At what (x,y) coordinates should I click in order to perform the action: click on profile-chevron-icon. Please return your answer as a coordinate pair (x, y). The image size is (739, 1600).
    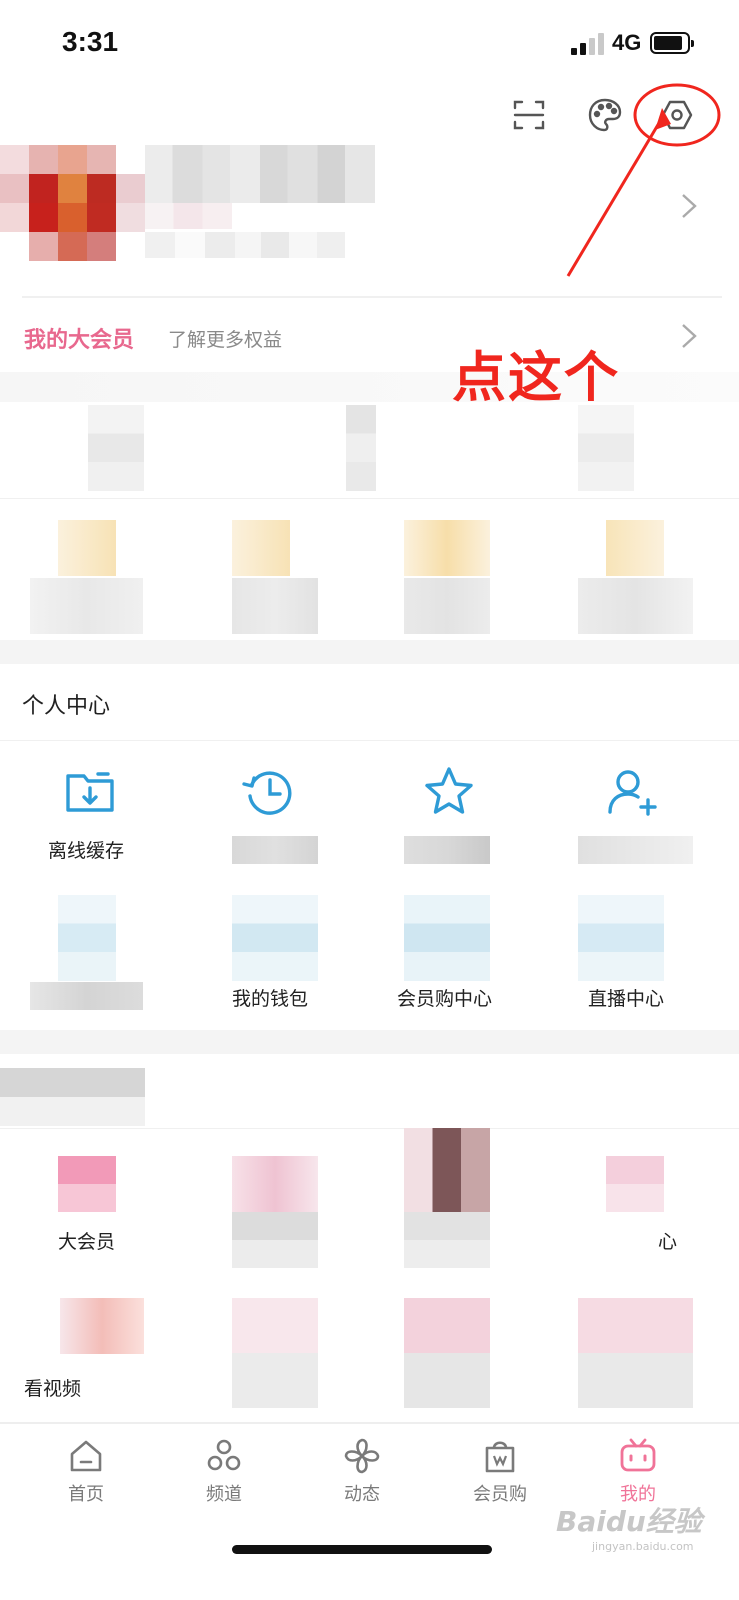
    Looking at the image, I should click on (689, 206).